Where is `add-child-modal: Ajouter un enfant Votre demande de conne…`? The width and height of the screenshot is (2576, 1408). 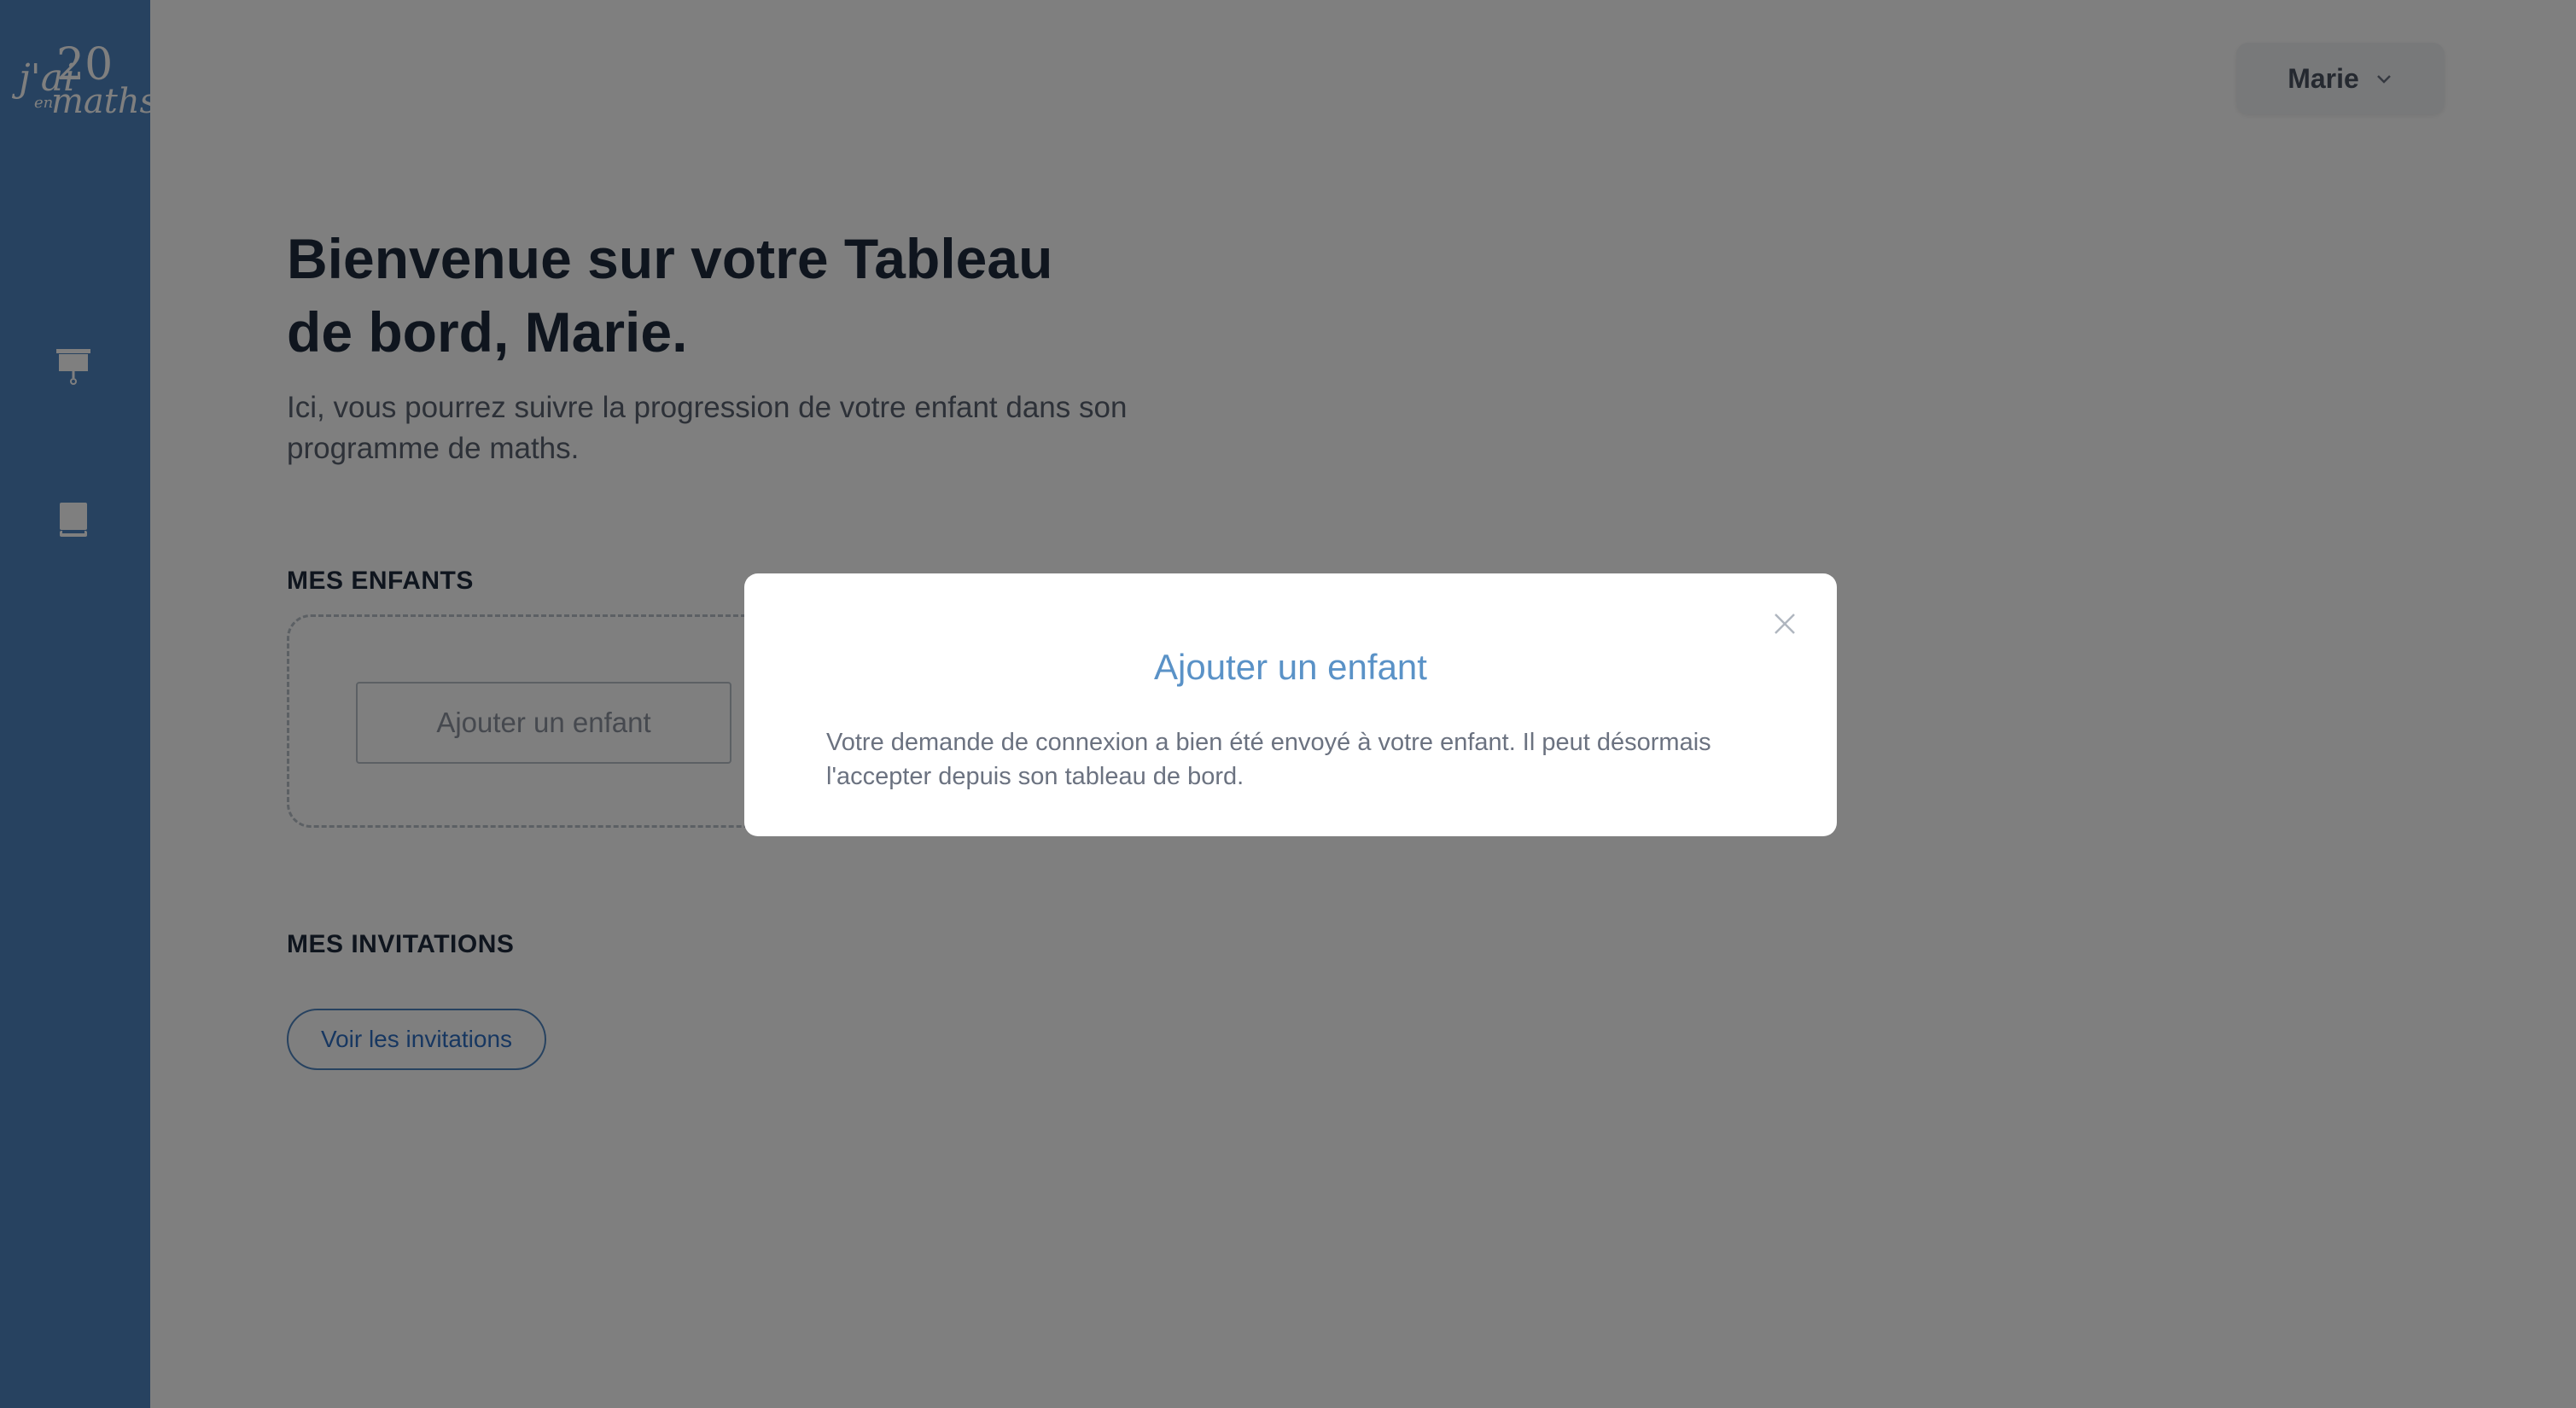 add-child-modal: Ajouter un enfant Votre demande de conne… is located at coordinates (1290, 704).